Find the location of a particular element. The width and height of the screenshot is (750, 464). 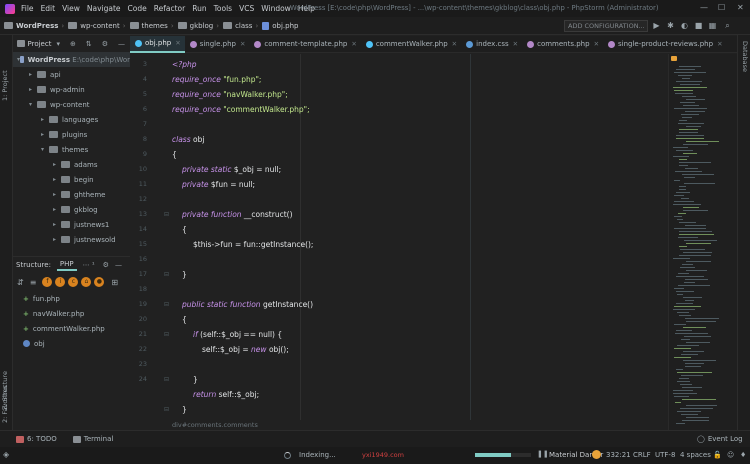

database-tool-button: Database is located at coordinates (745, 56).